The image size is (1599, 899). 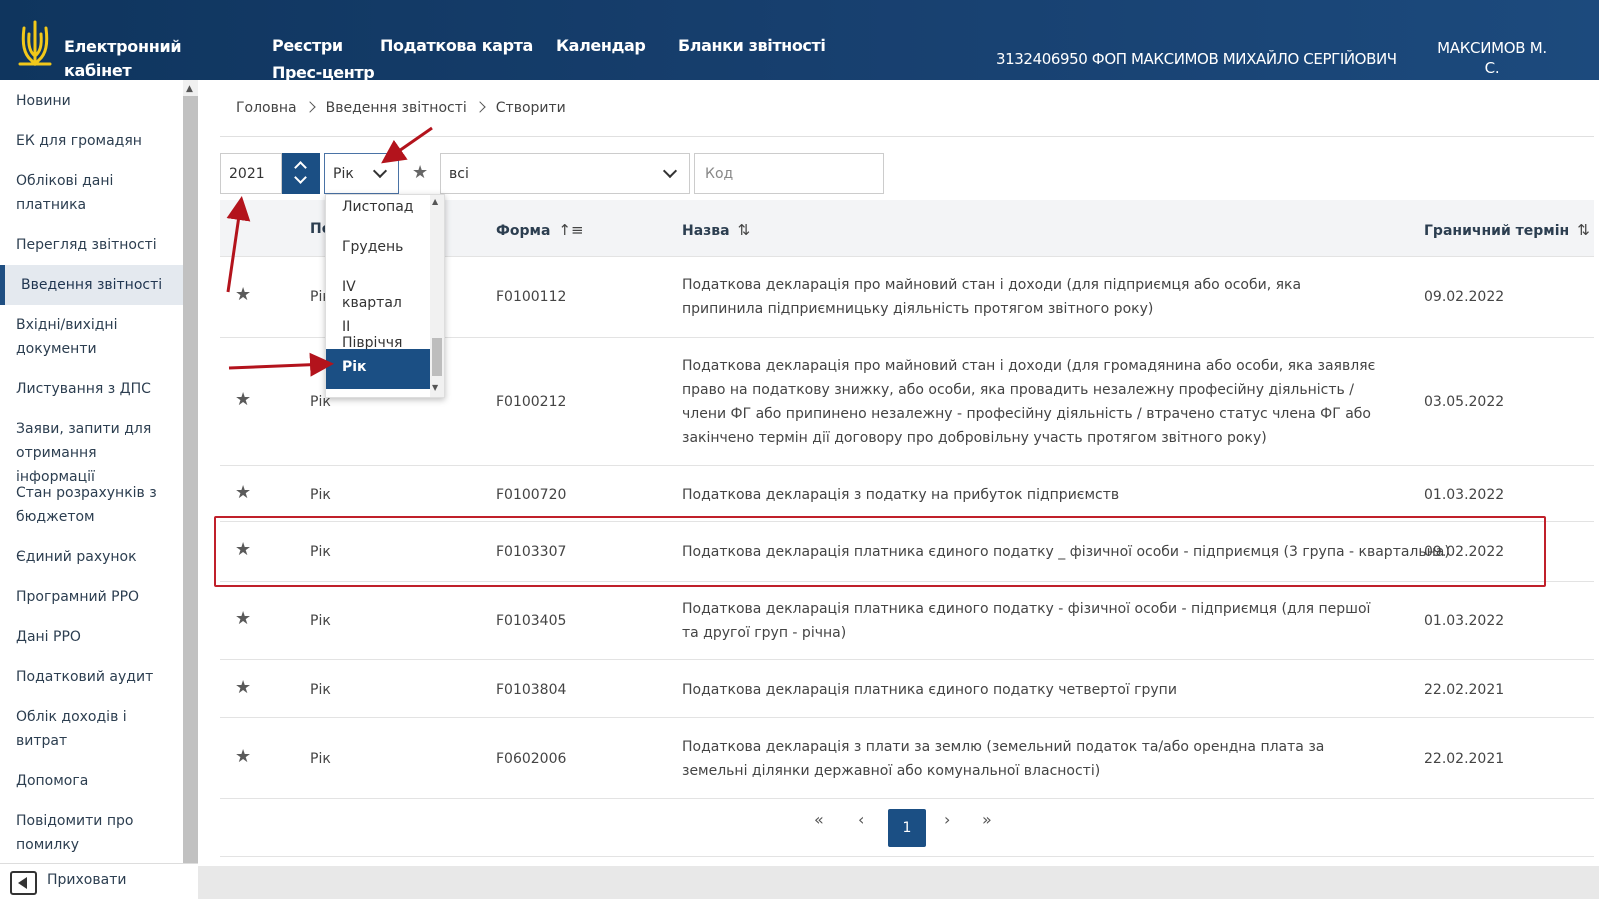 I want to click on cell-deadline: 01.03.2022, so click(x=1464, y=495).